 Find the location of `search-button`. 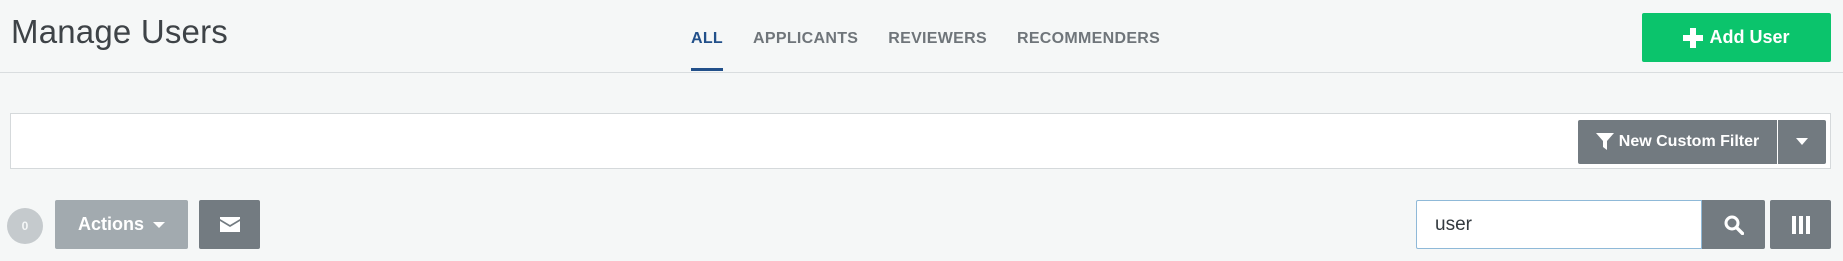

search-button is located at coordinates (1733, 224).